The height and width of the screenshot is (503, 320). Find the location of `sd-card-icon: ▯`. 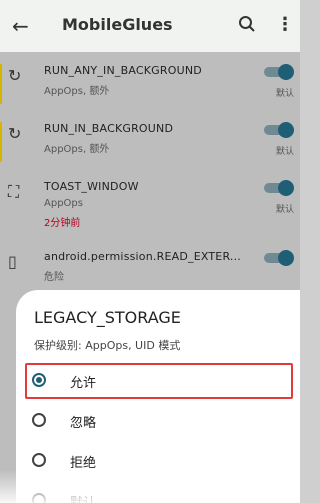

sd-card-icon: ▯ is located at coordinates (12, 261).